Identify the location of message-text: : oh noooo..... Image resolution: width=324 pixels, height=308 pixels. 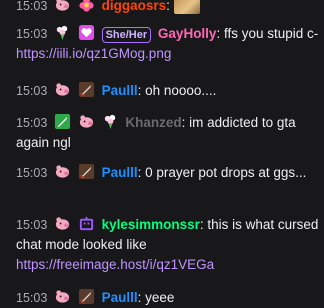
(177, 90).